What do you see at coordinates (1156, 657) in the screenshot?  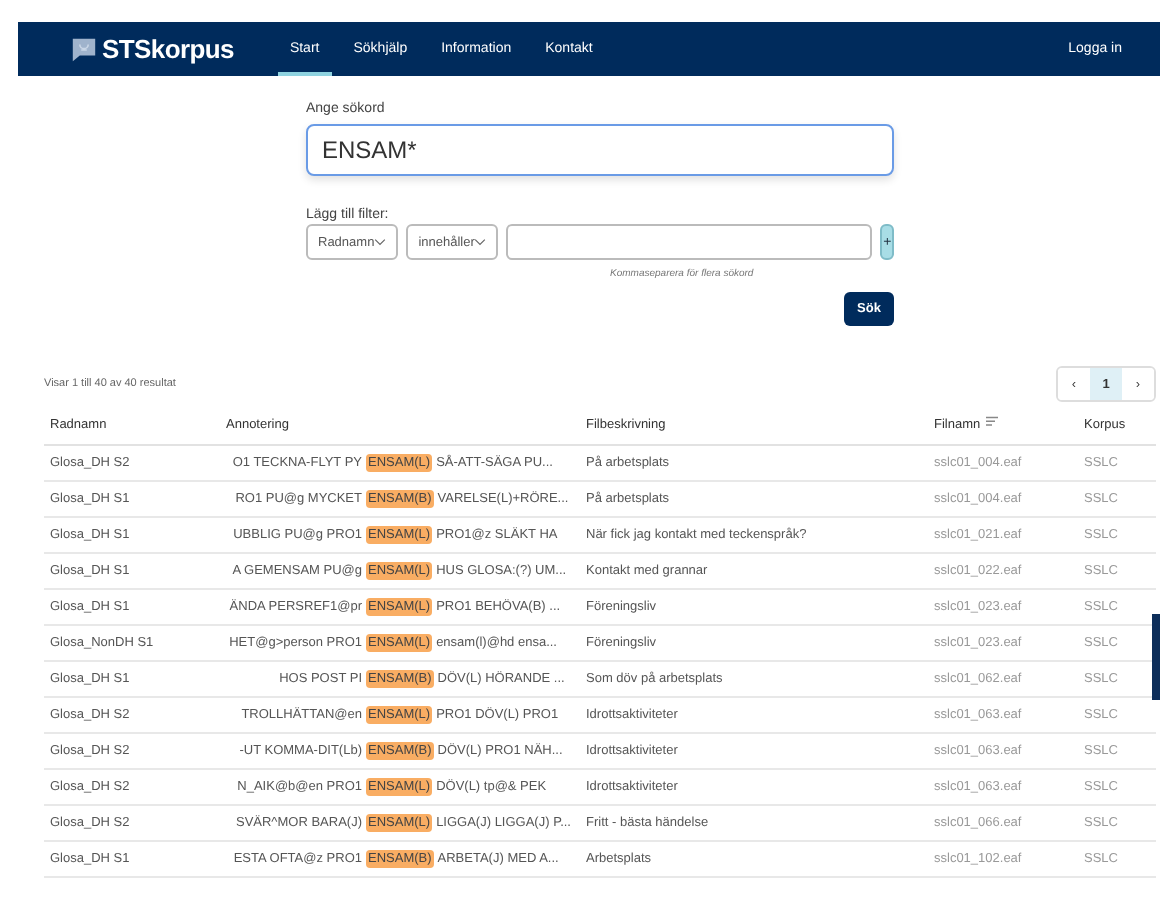 I see `side-tab` at bounding box center [1156, 657].